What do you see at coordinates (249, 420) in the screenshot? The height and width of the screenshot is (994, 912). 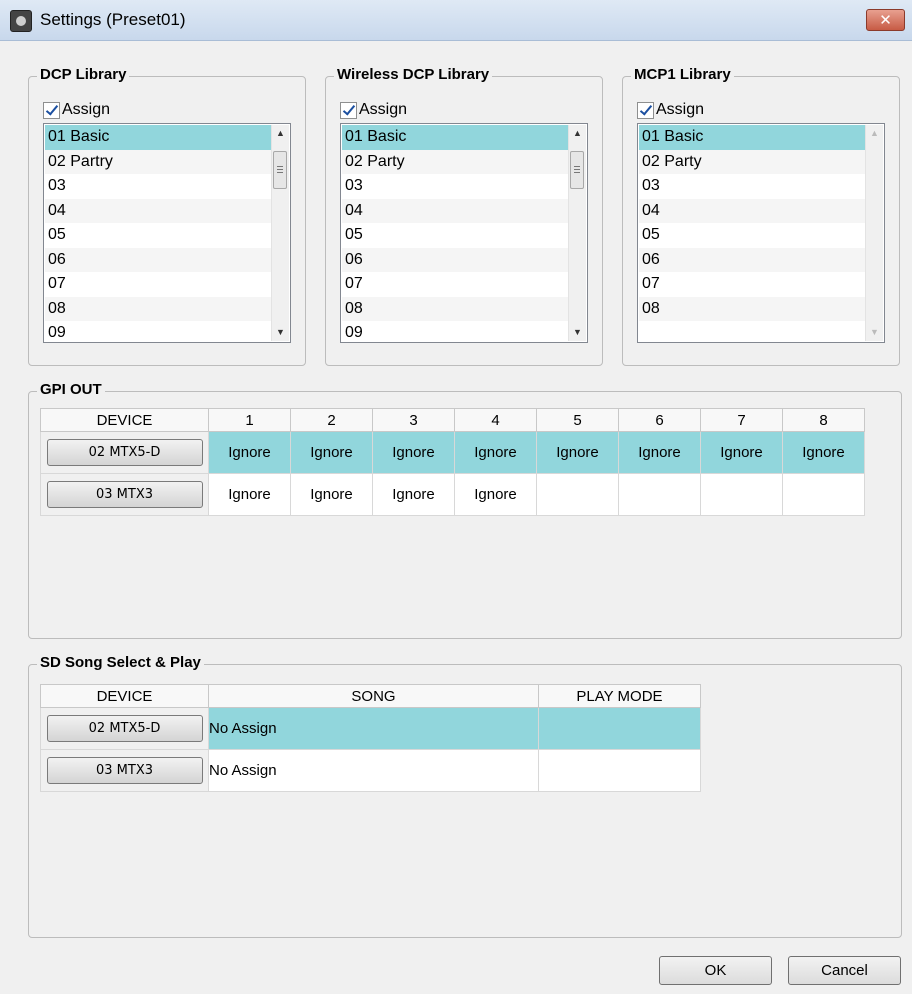 I see `header-gpi-1: 1` at bounding box center [249, 420].